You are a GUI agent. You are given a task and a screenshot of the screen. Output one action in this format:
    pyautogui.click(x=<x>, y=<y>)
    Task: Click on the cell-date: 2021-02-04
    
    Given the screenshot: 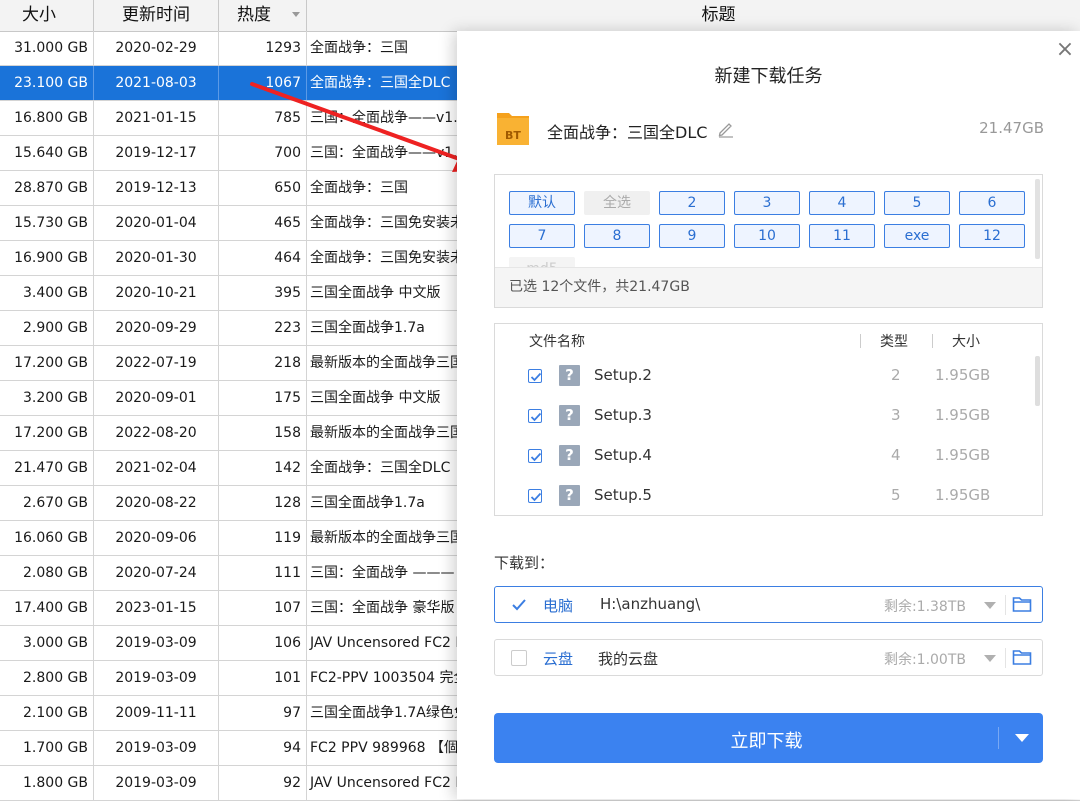 What is the action you would take?
    pyautogui.click(x=156, y=468)
    